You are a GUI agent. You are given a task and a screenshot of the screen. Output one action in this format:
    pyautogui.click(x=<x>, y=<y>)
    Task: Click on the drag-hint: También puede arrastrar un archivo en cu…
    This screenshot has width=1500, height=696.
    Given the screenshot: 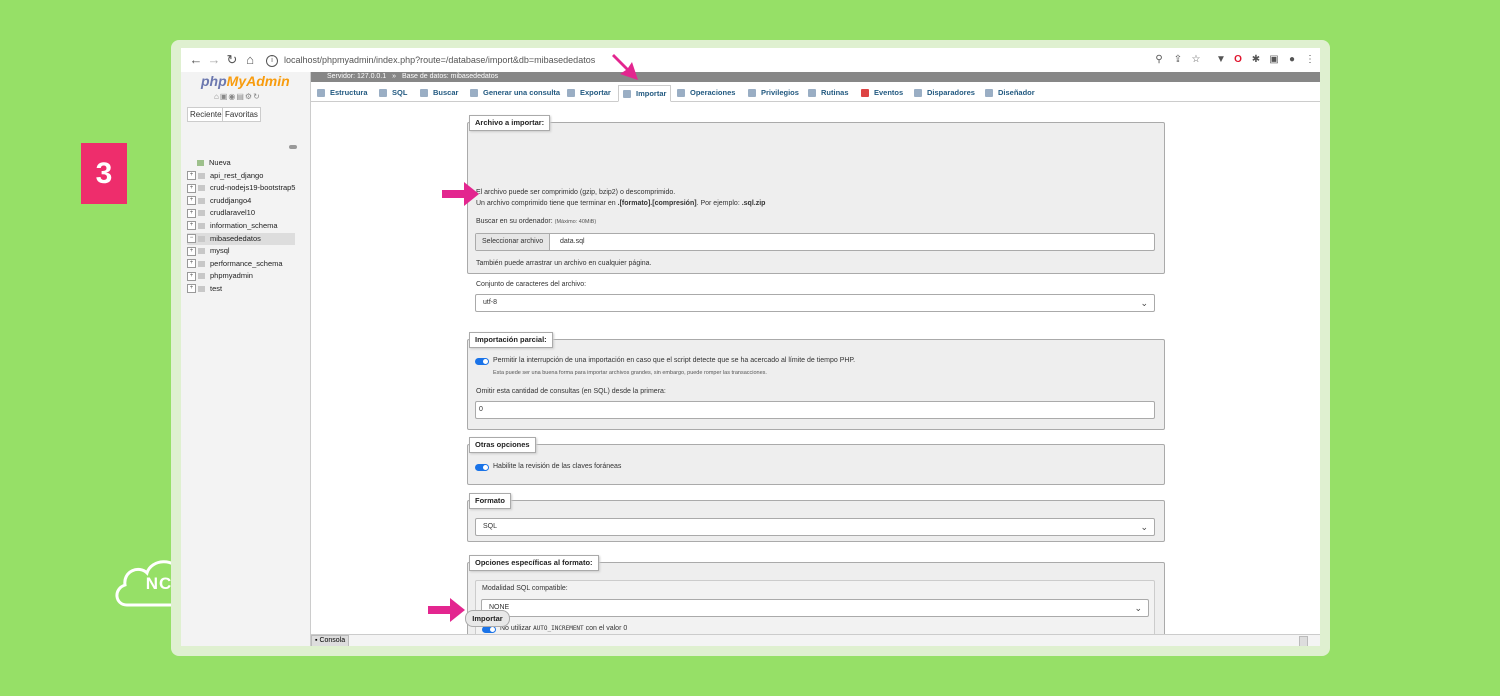 What is the action you would take?
    pyautogui.click(x=564, y=263)
    